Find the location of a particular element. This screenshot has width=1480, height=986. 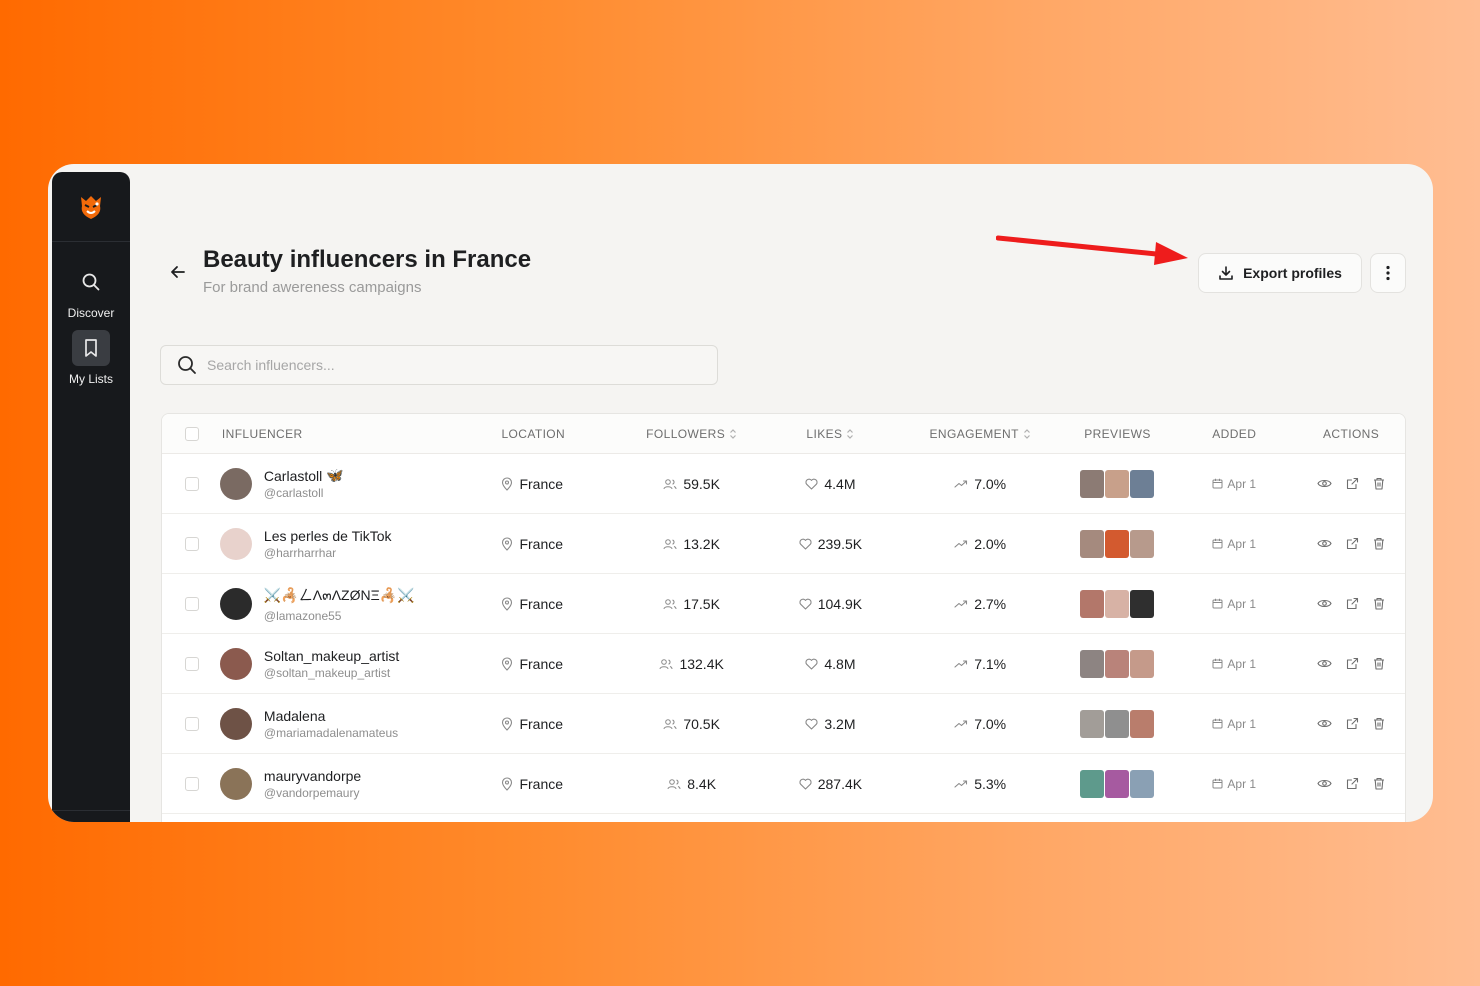

engagement-value: 7.0% is located at coordinates (990, 723).